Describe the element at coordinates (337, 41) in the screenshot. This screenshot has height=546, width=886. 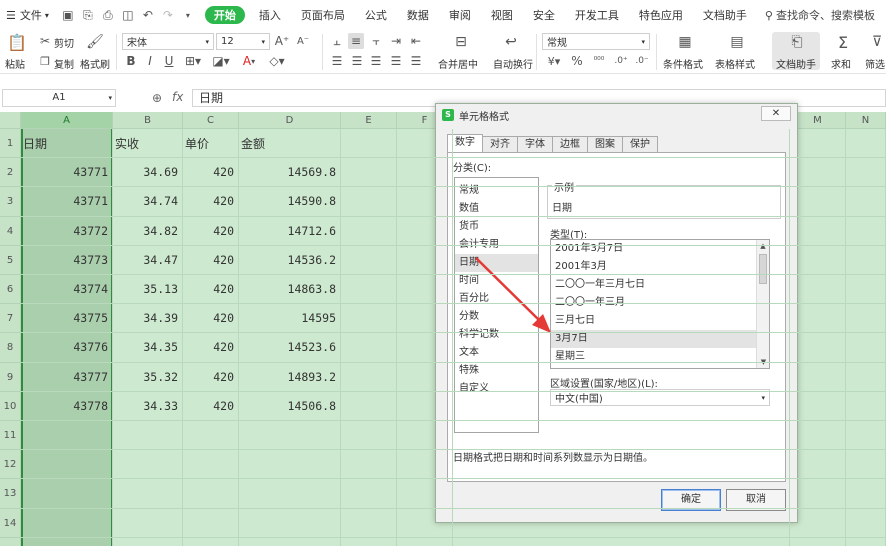
I see `align-top-icon: ⫠` at that location.